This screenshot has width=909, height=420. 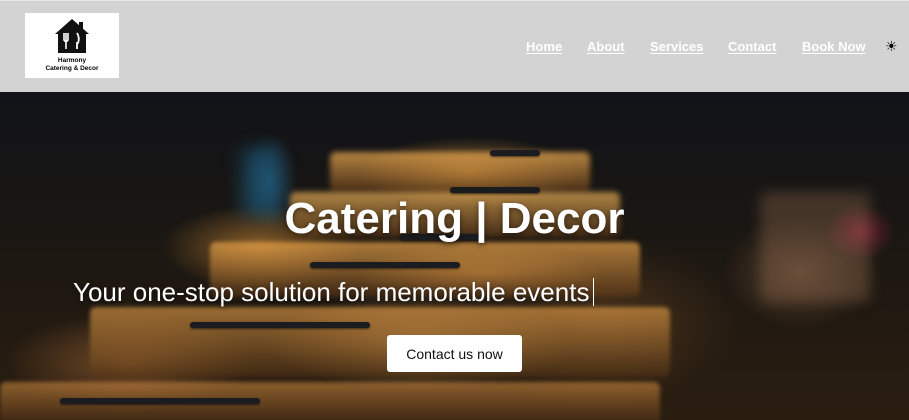 I want to click on typing-caret, so click(x=594, y=292).